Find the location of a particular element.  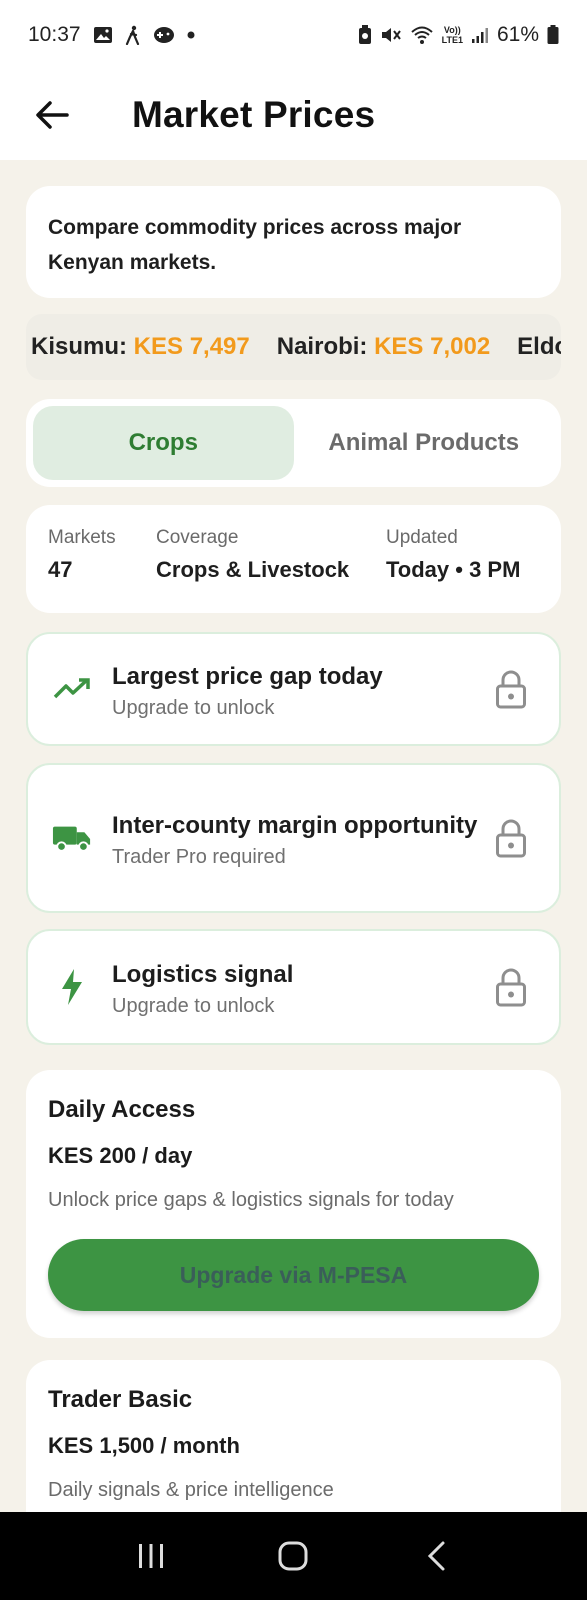

ticker-market: Nairobi: is located at coordinates (322, 346).